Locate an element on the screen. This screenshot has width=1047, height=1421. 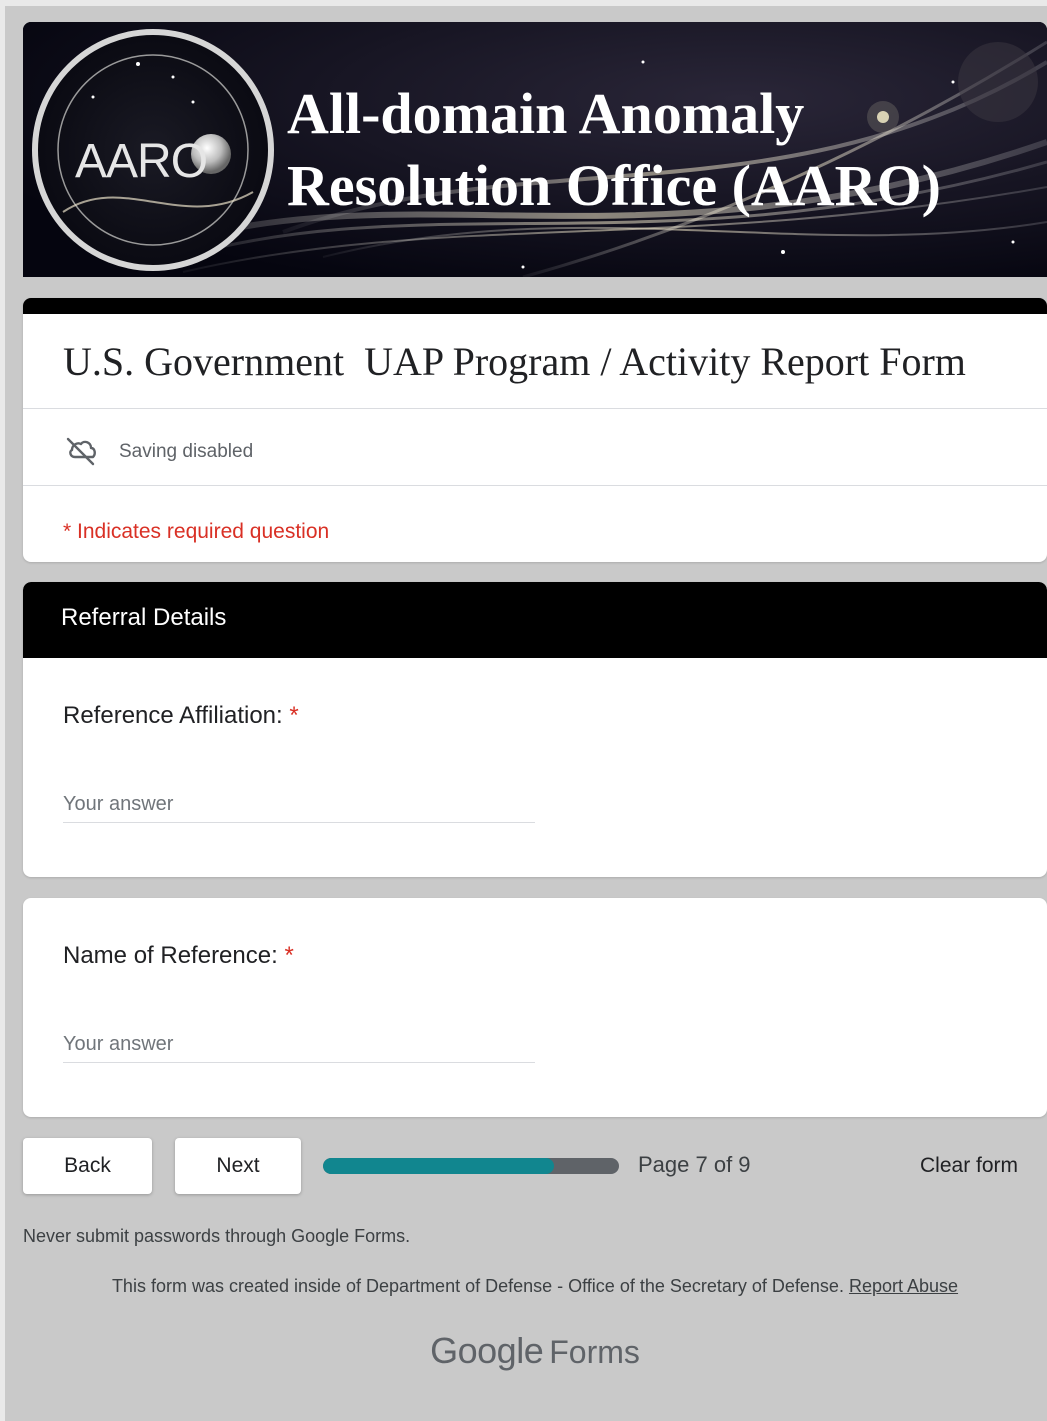
cloud-off-icon is located at coordinates (81, 451).